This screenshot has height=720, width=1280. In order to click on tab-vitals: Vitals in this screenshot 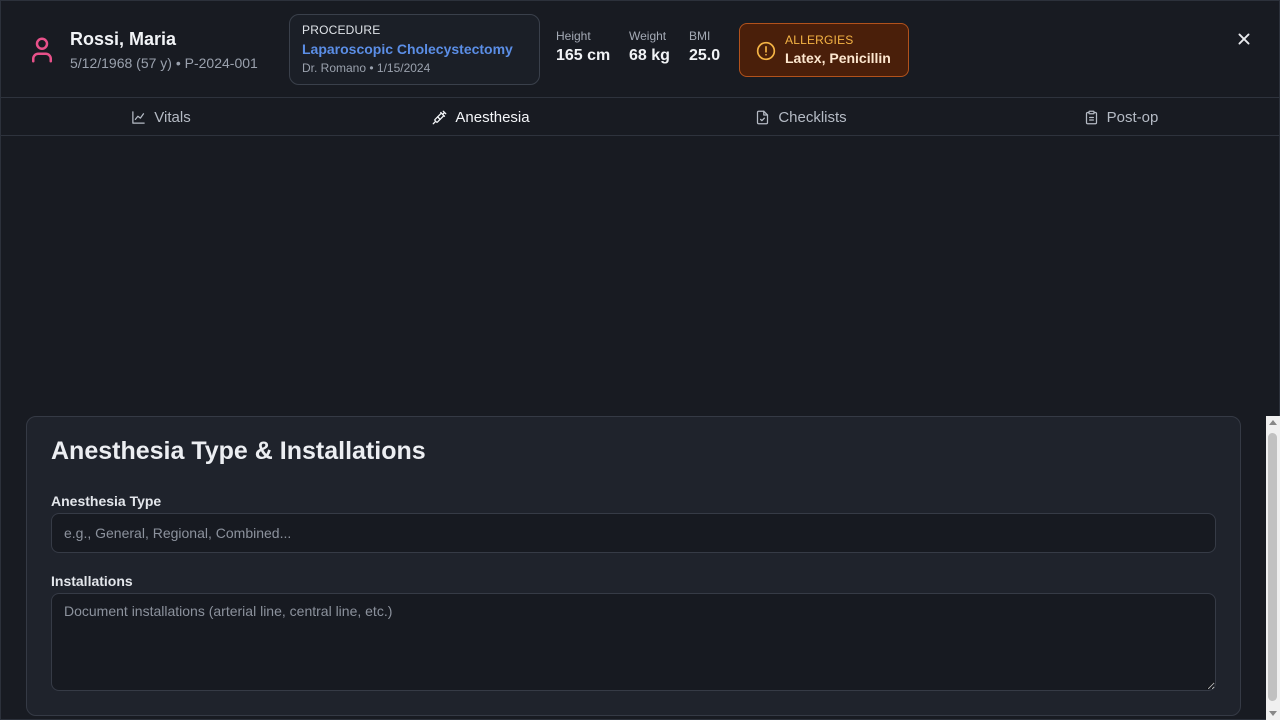, I will do `click(161, 117)`.